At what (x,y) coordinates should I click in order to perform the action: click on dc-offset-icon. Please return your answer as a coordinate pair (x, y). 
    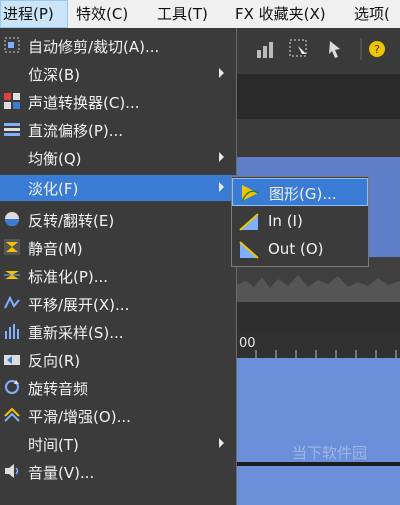
    Looking at the image, I should click on (12, 129).